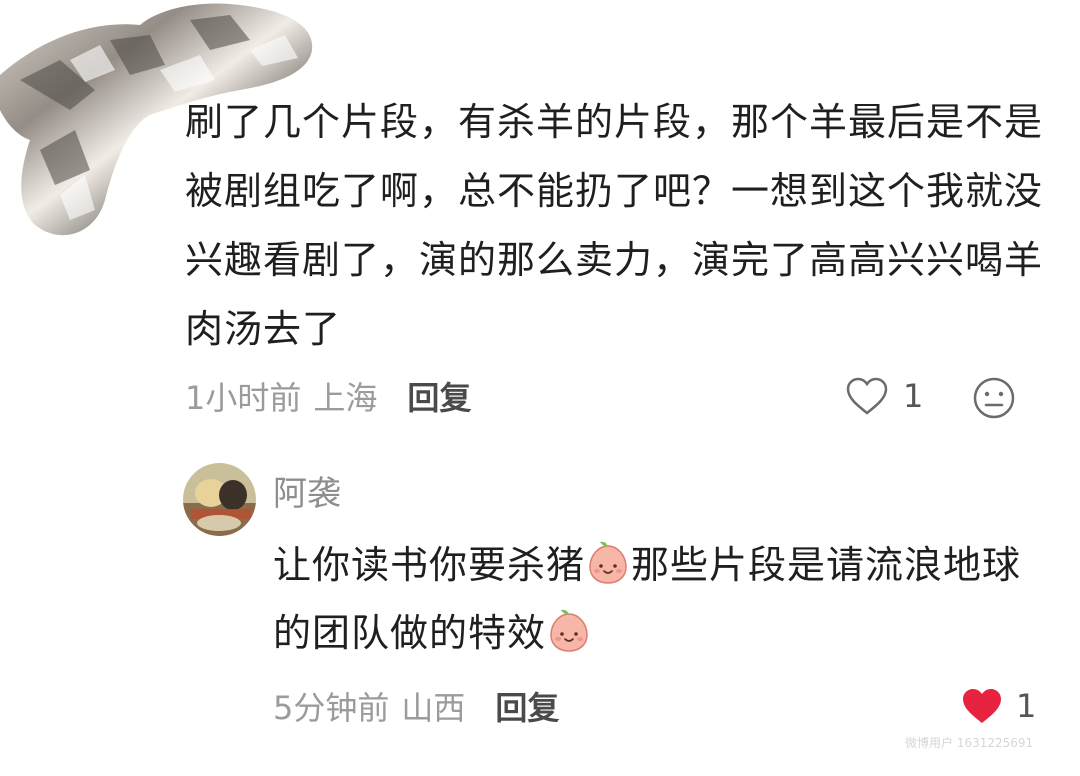 The image size is (1080, 776). Describe the element at coordinates (307, 490) in the screenshot. I see `reply-username: 阿袭` at that location.